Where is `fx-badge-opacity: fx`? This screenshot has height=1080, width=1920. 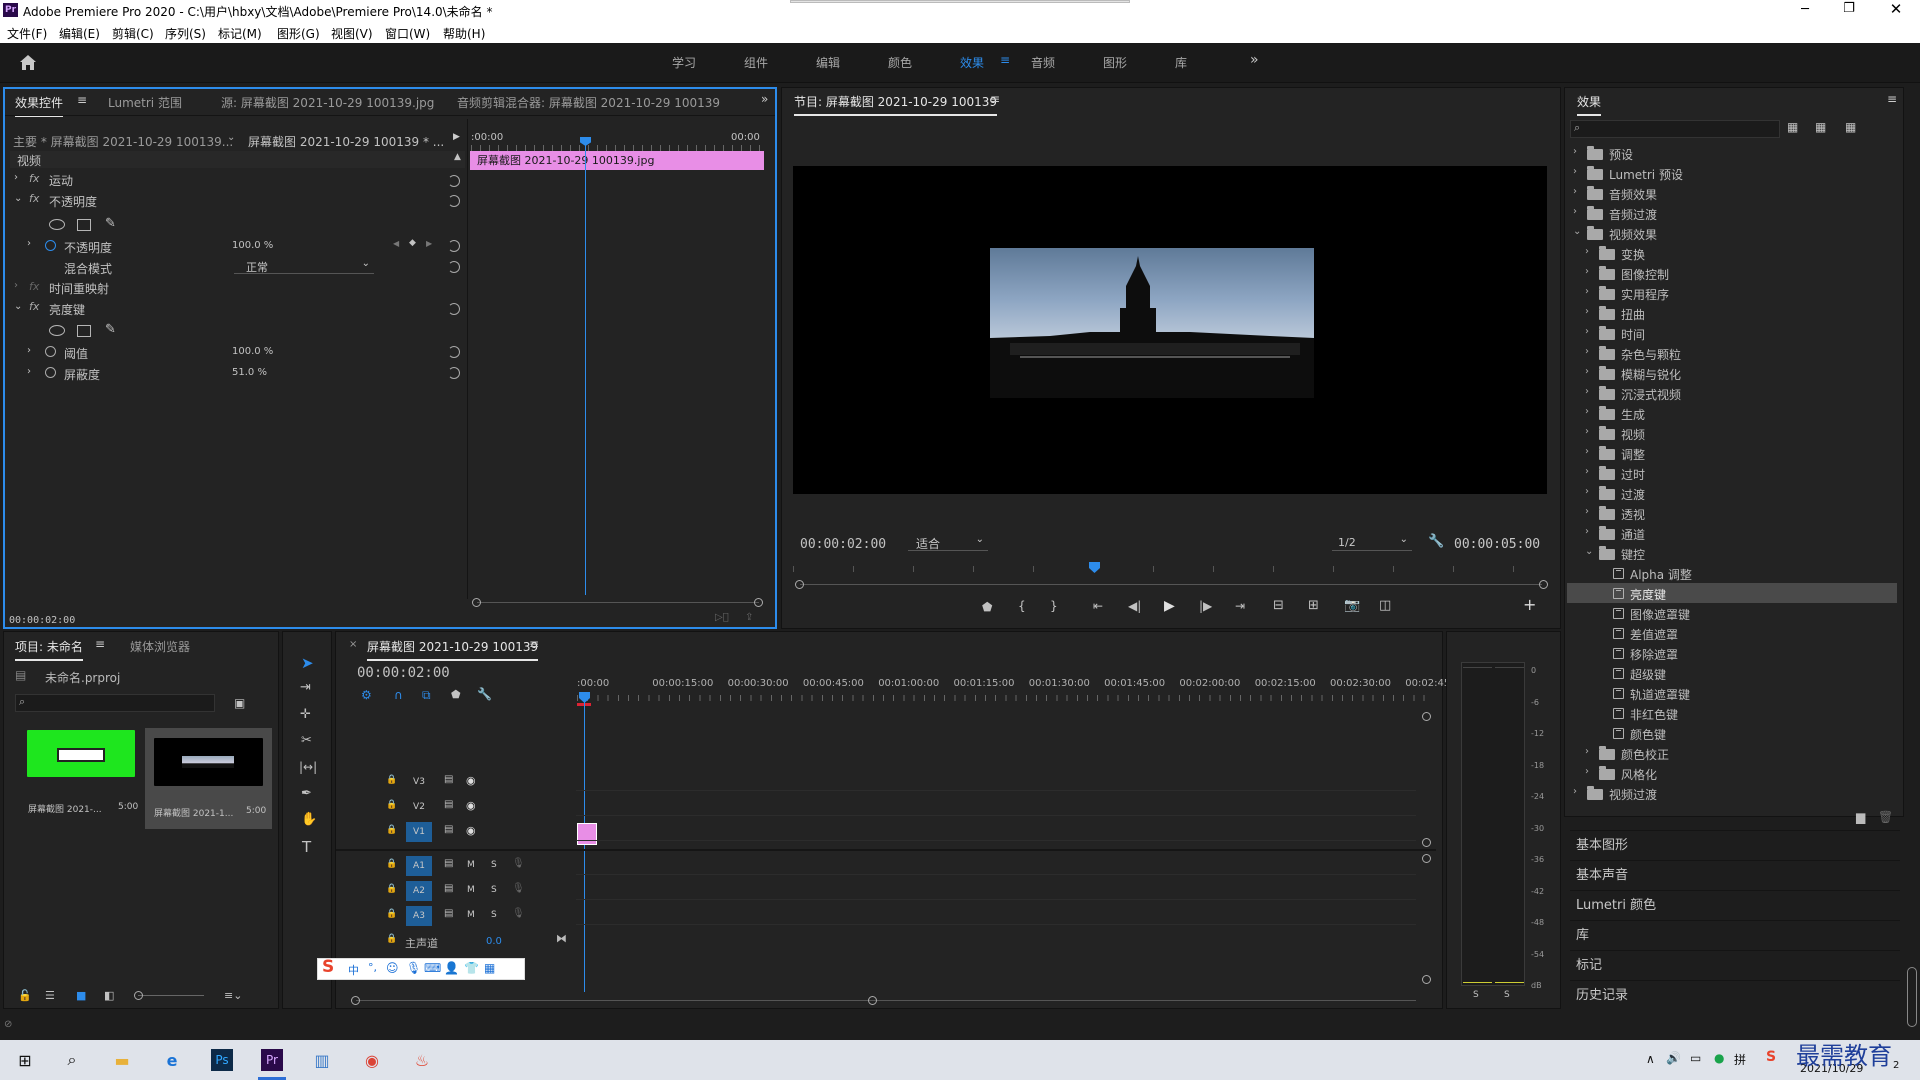 fx-badge-opacity: fx is located at coordinates (34, 198).